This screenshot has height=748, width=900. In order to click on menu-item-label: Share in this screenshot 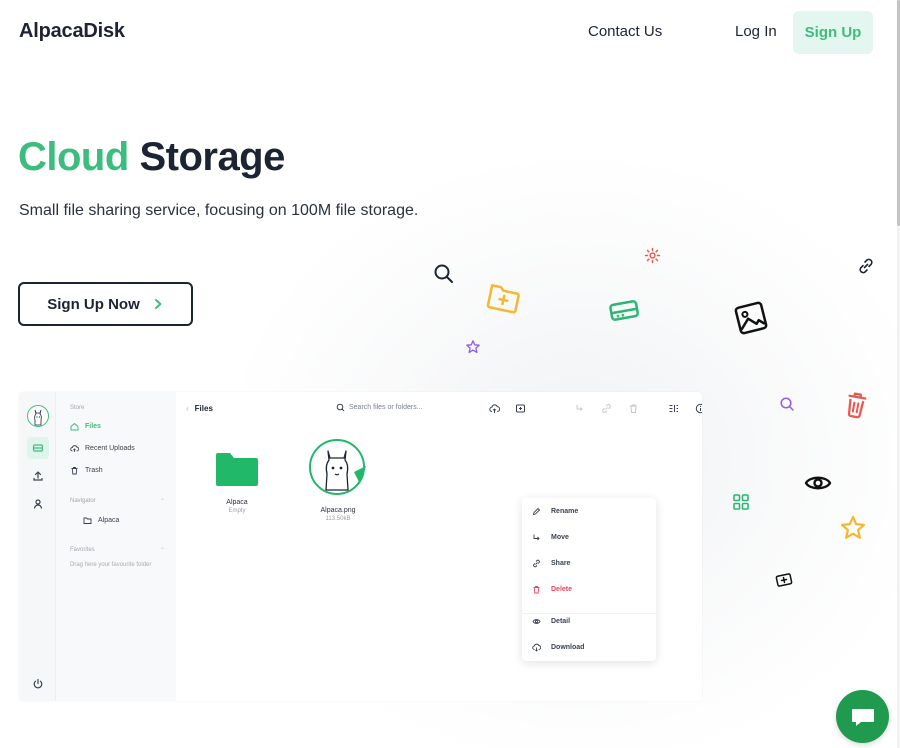, I will do `click(561, 563)`.